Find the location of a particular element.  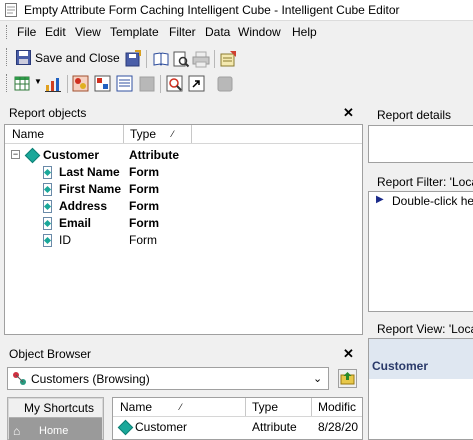

report-view-title: Report View: 'Local is located at coordinates (425, 329).